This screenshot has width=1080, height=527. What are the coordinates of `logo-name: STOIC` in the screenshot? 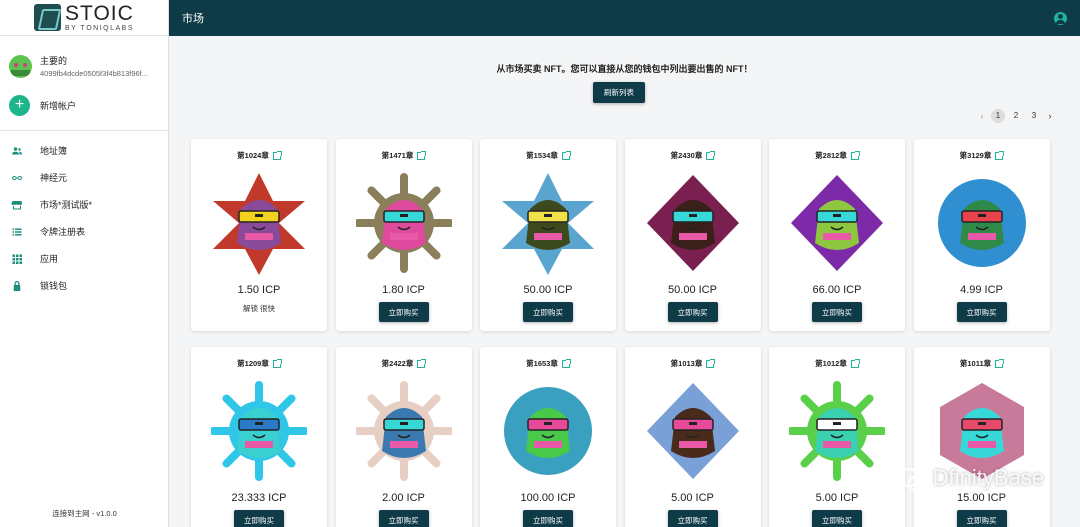 It's located at (99, 13).